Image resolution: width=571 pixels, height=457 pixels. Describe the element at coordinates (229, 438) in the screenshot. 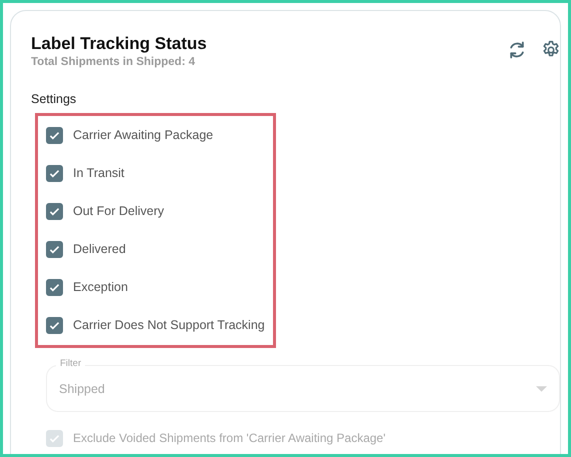

I see `option-label: Exclude Voided Shipments from 'Carrier Awaiting Package'` at that location.